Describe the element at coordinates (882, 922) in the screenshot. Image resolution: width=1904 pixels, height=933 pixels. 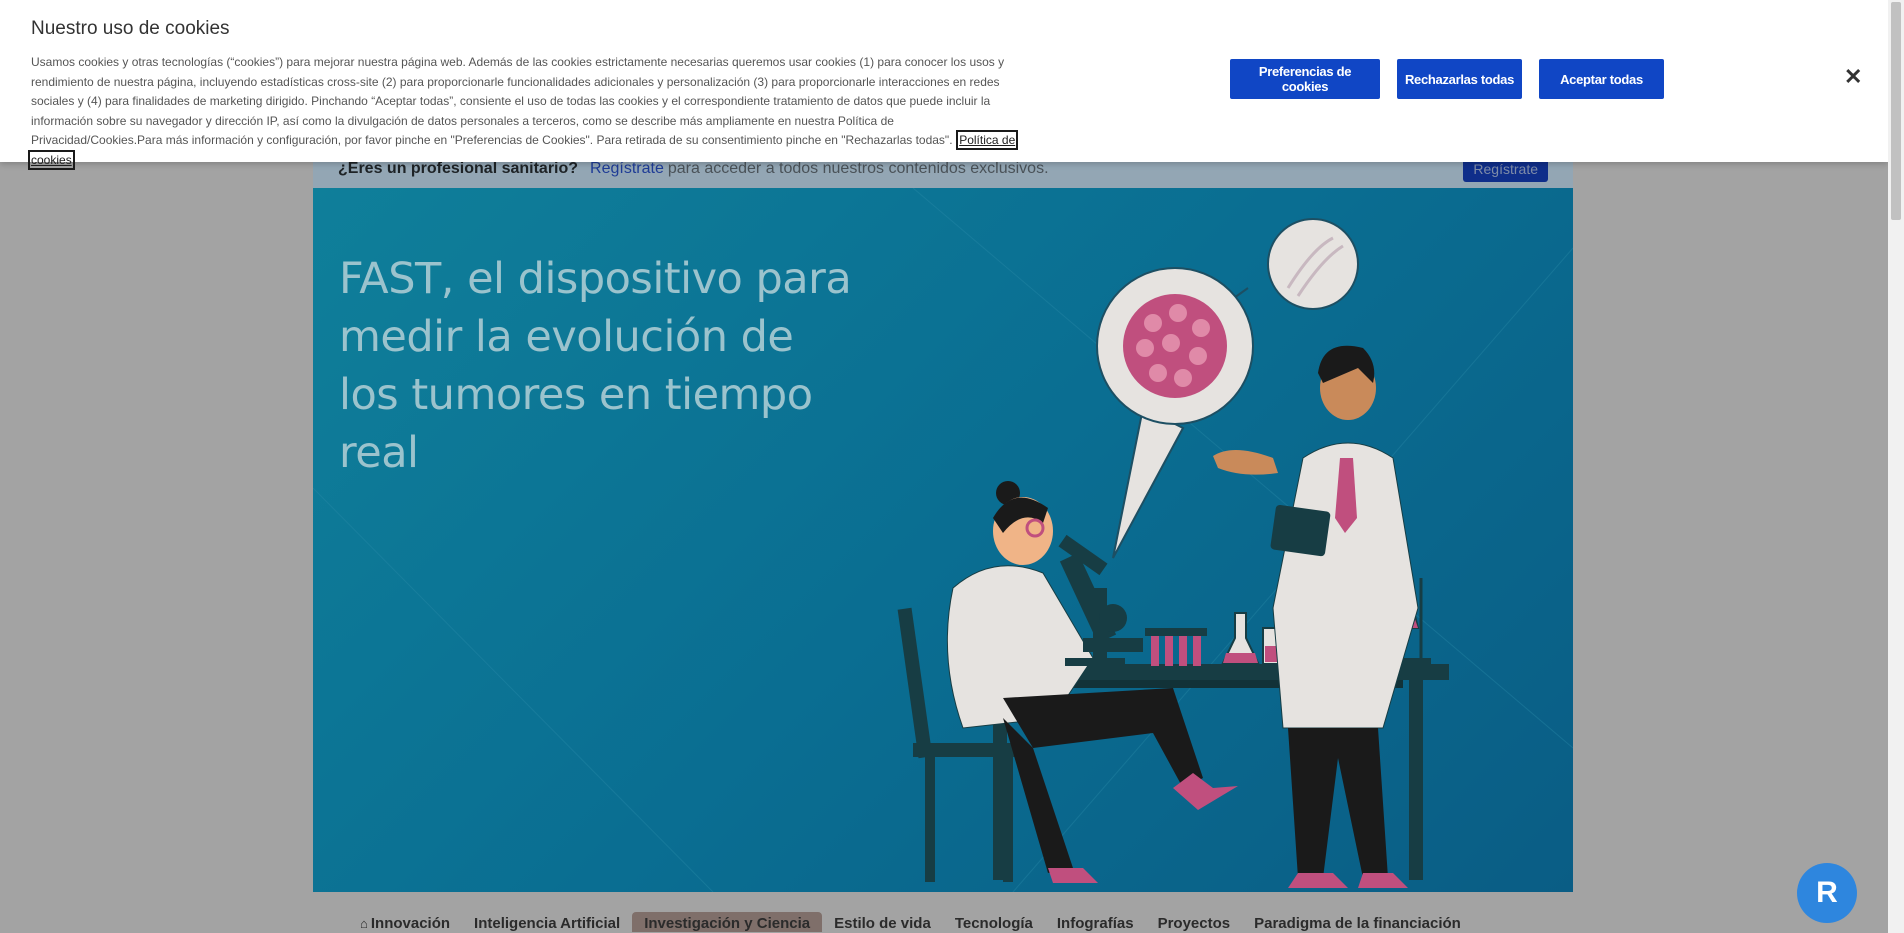
I see `nav-item-estilo-de-vida: Estilo de vida` at that location.